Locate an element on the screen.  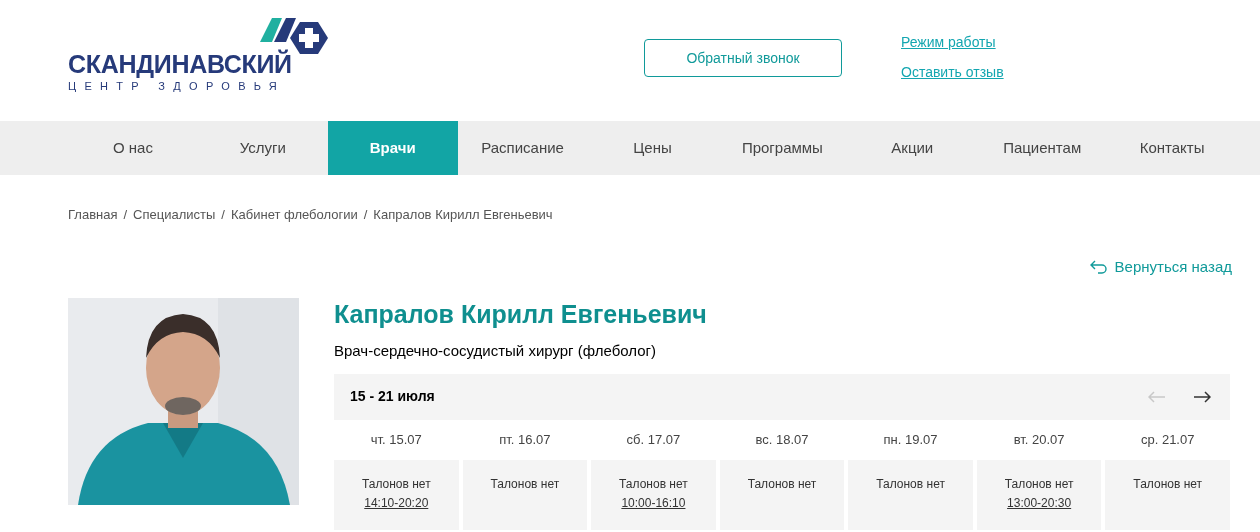
nav-tab: Пациентам is located at coordinates (1042, 148).